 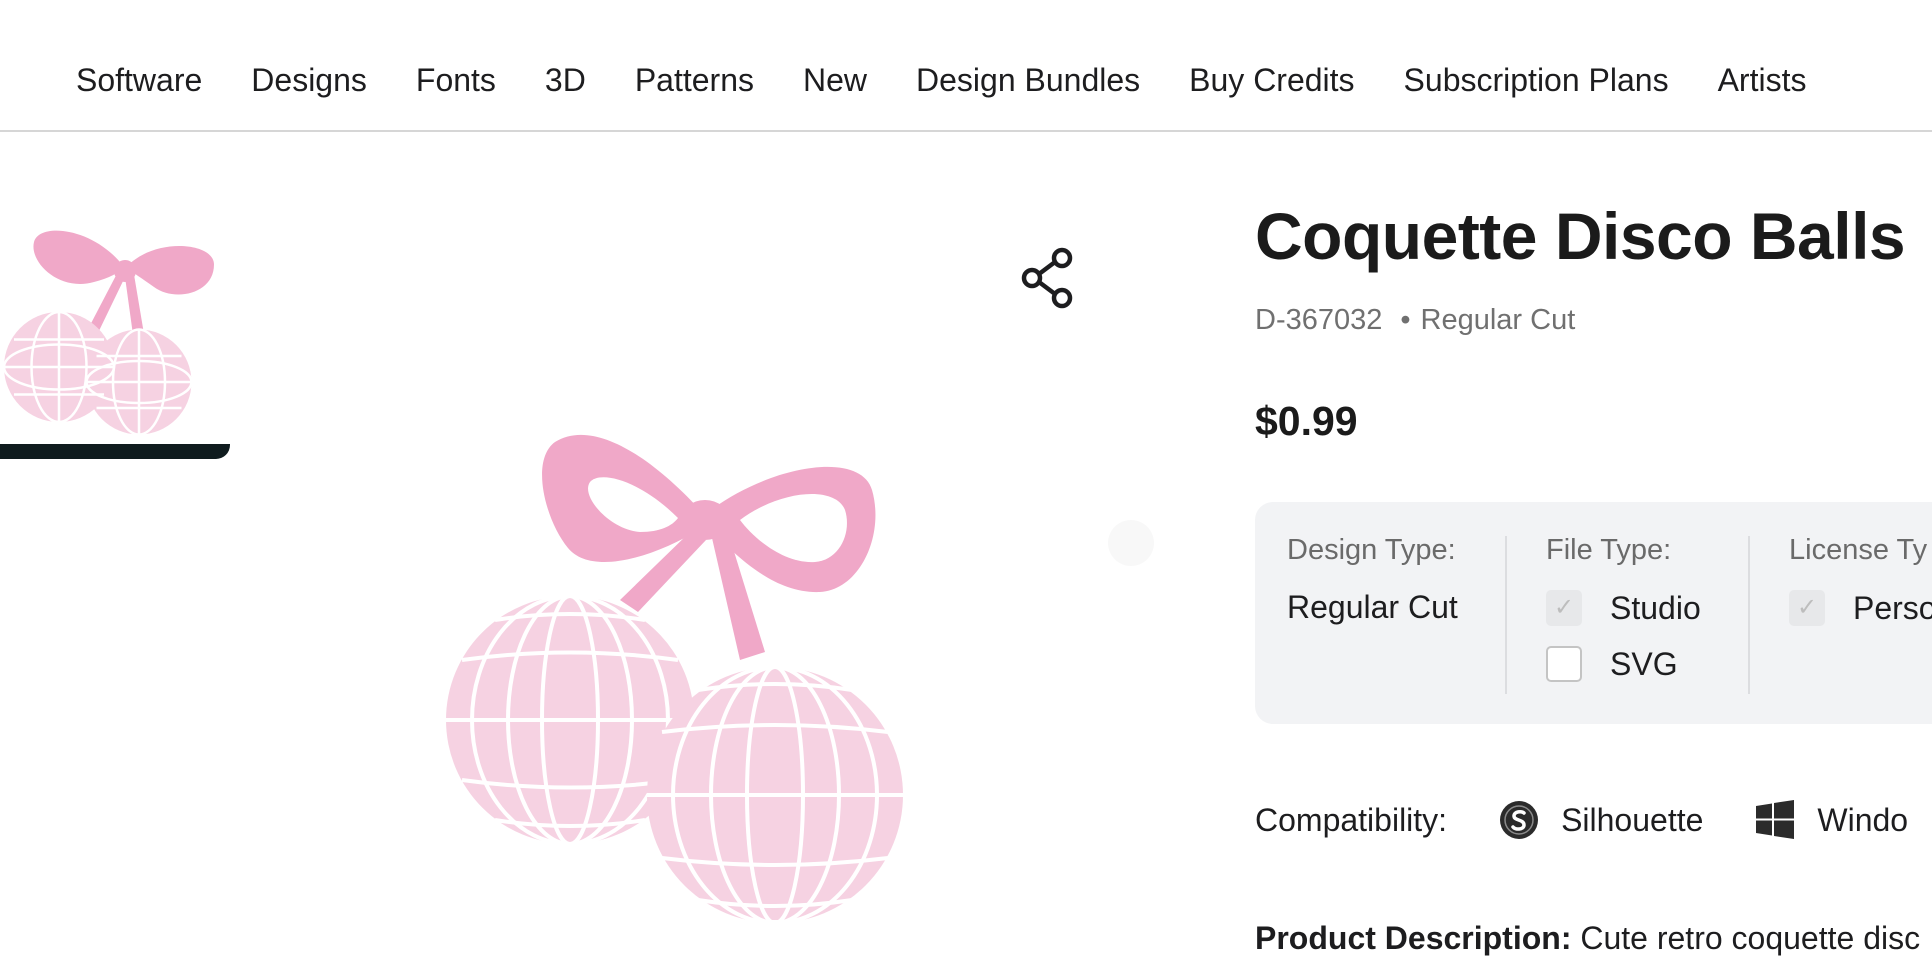 I want to click on share-icon, so click(x=1047, y=278).